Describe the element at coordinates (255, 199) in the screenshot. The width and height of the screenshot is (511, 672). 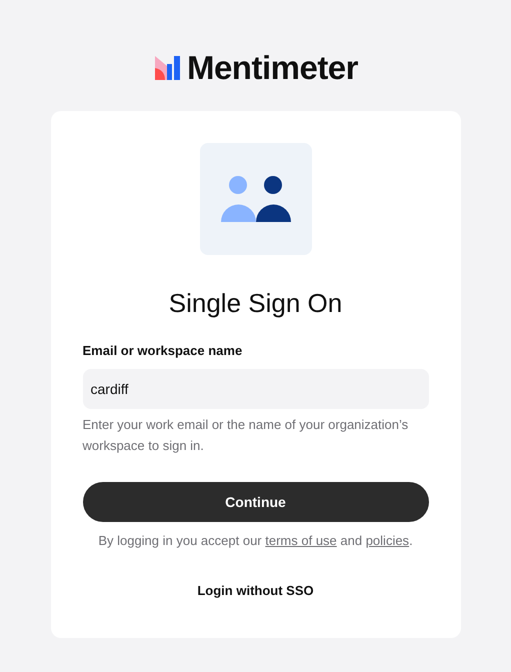
I see `people-icon` at that location.